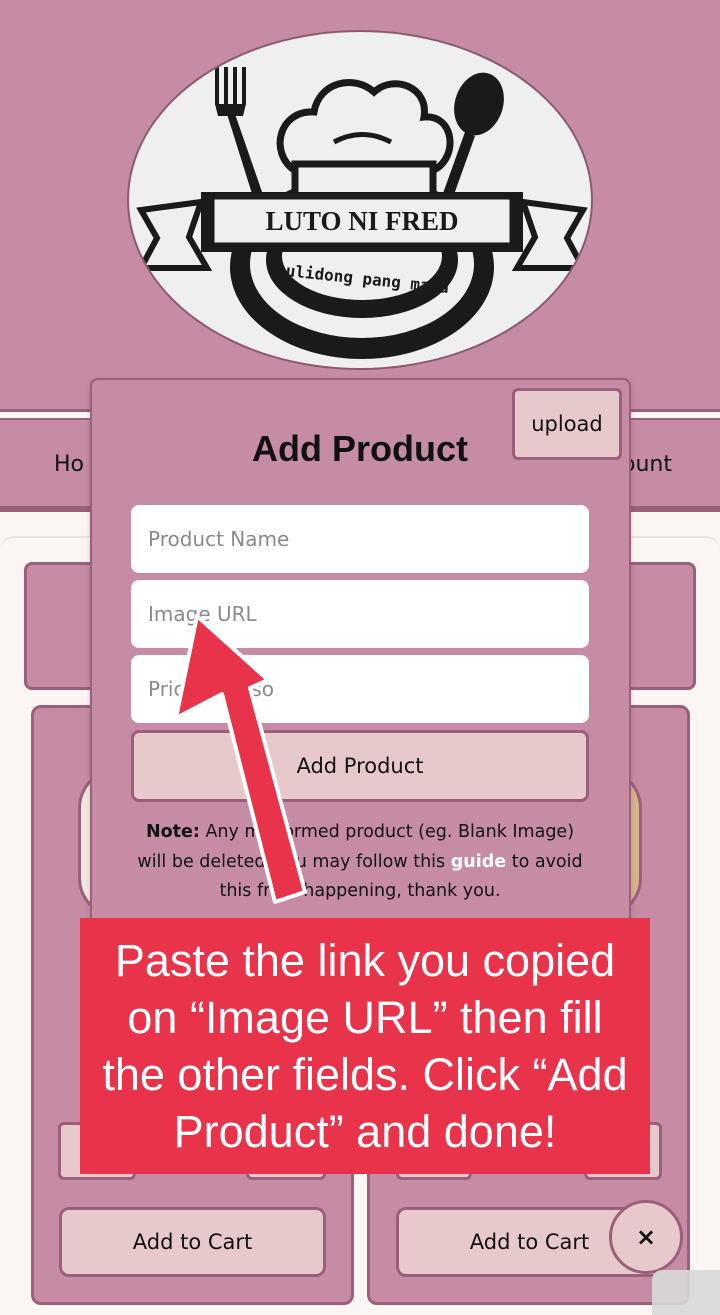 This screenshot has width=720, height=1315. What do you see at coordinates (478, 862) in the screenshot?
I see `guide-link: guide` at bounding box center [478, 862].